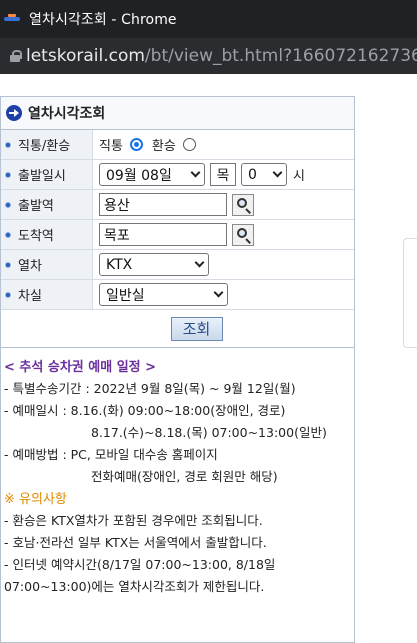 The width and height of the screenshot is (417, 643). Describe the element at coordinates (134, 586) in the screenshot. I see `caution-line: 07:00~13:00)에는 열차시각조회가 제한됩니다.` at that location.